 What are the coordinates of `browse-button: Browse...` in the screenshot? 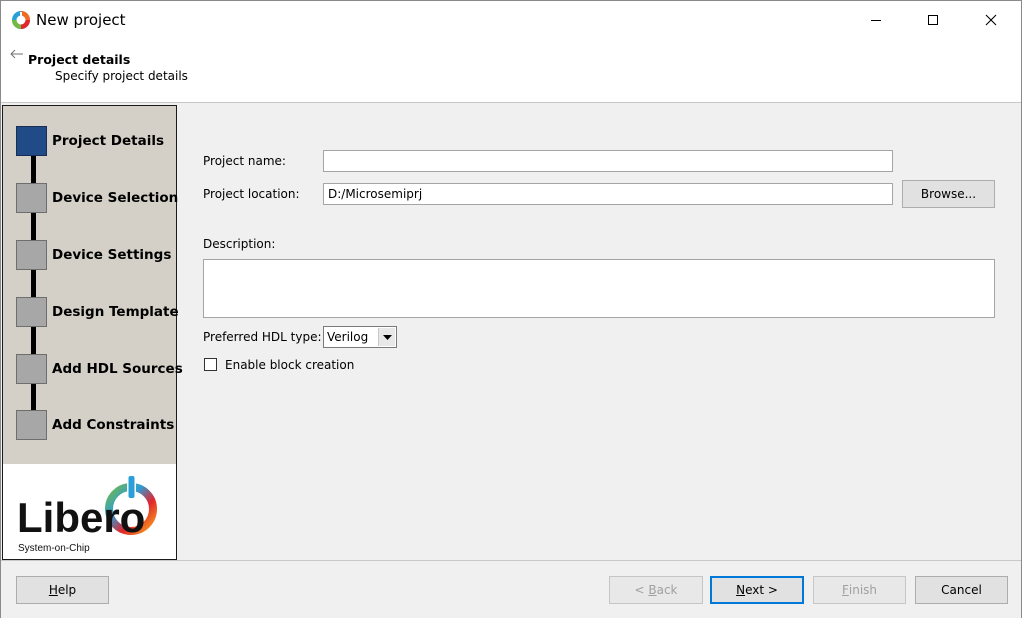 It's located at (948, 194).